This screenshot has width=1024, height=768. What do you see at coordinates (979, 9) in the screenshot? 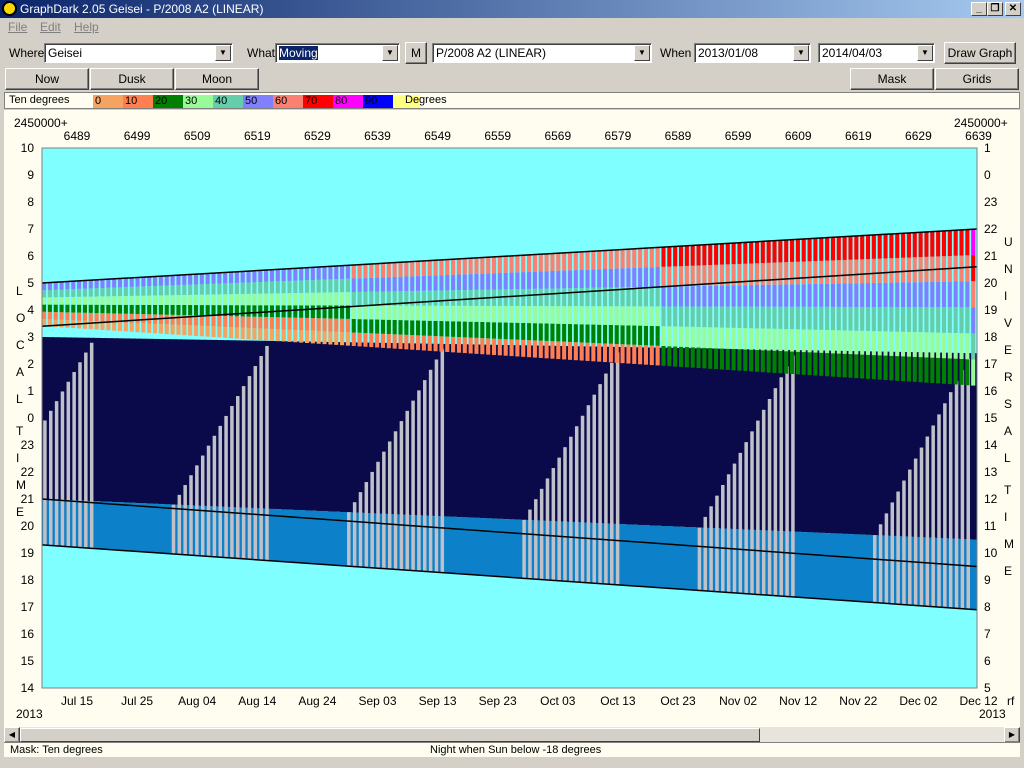
I see `minimize-icon: _` at bounding box center [979, 9].